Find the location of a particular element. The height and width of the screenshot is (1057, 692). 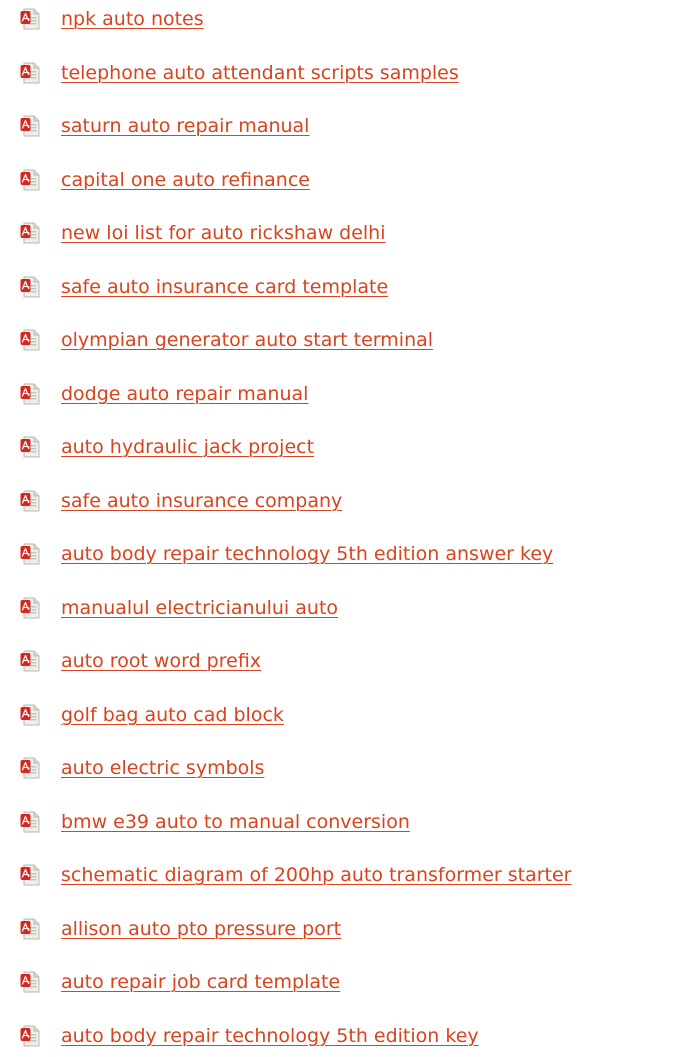

document-link: auto hydraulic jack project is located at coordinates (187, 447).